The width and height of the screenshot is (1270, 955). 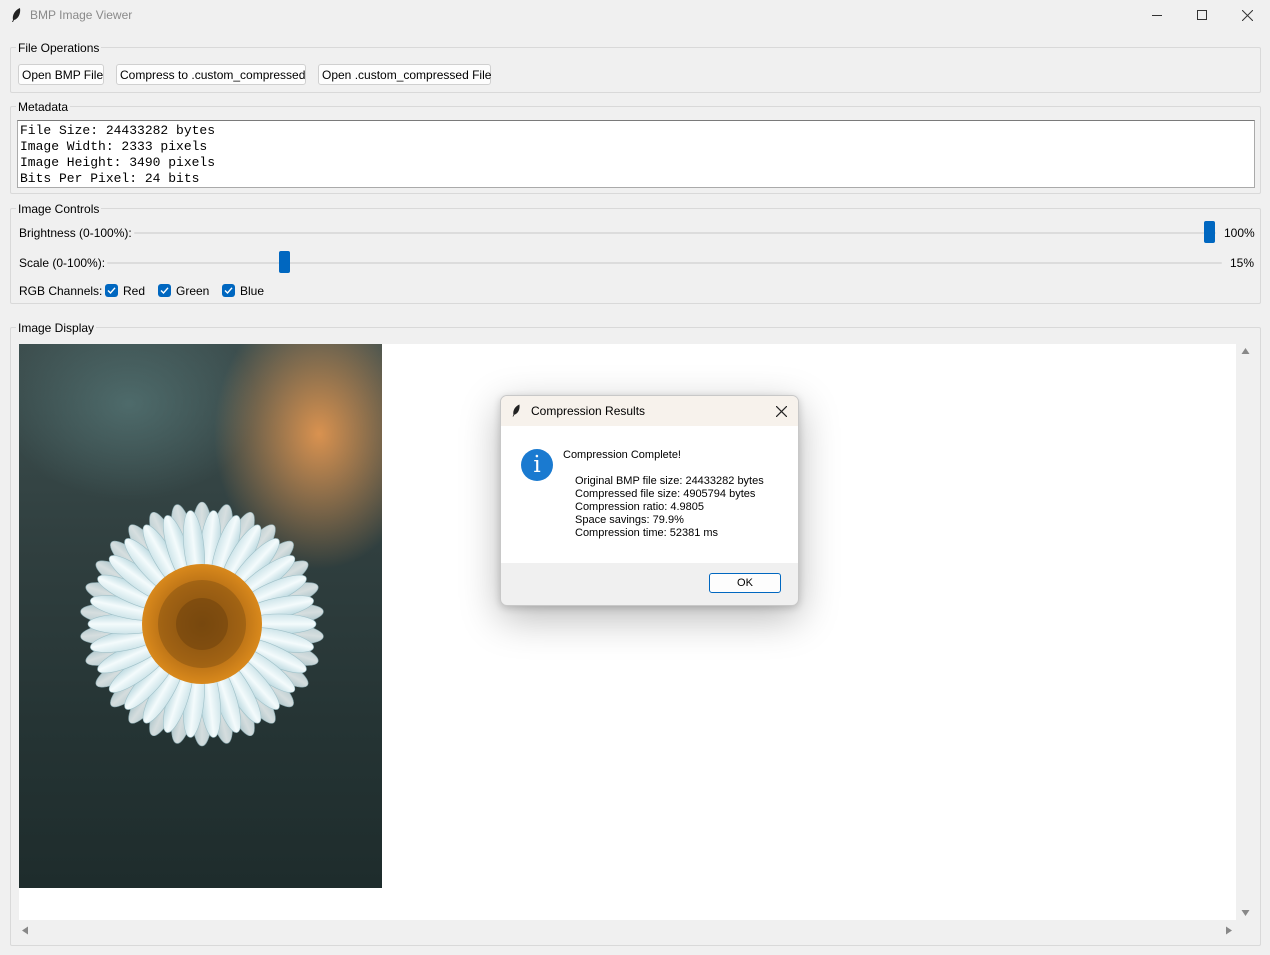 I want to click on dialog-detail-line: Compressed file size: 4905794 bytes, so click(x=665, y=494).